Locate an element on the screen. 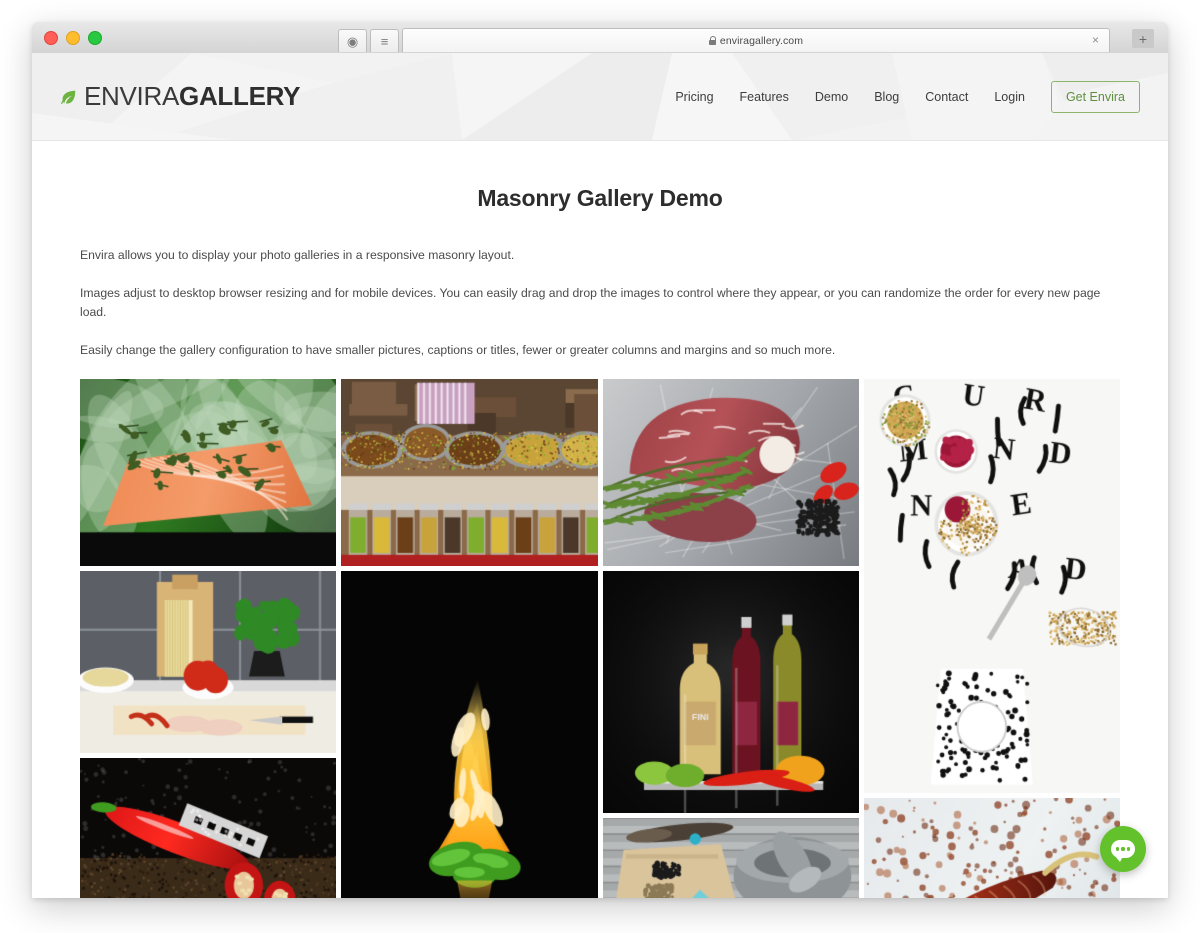  logo-text-part2: GALLERY is located at coordinates (240, 96).